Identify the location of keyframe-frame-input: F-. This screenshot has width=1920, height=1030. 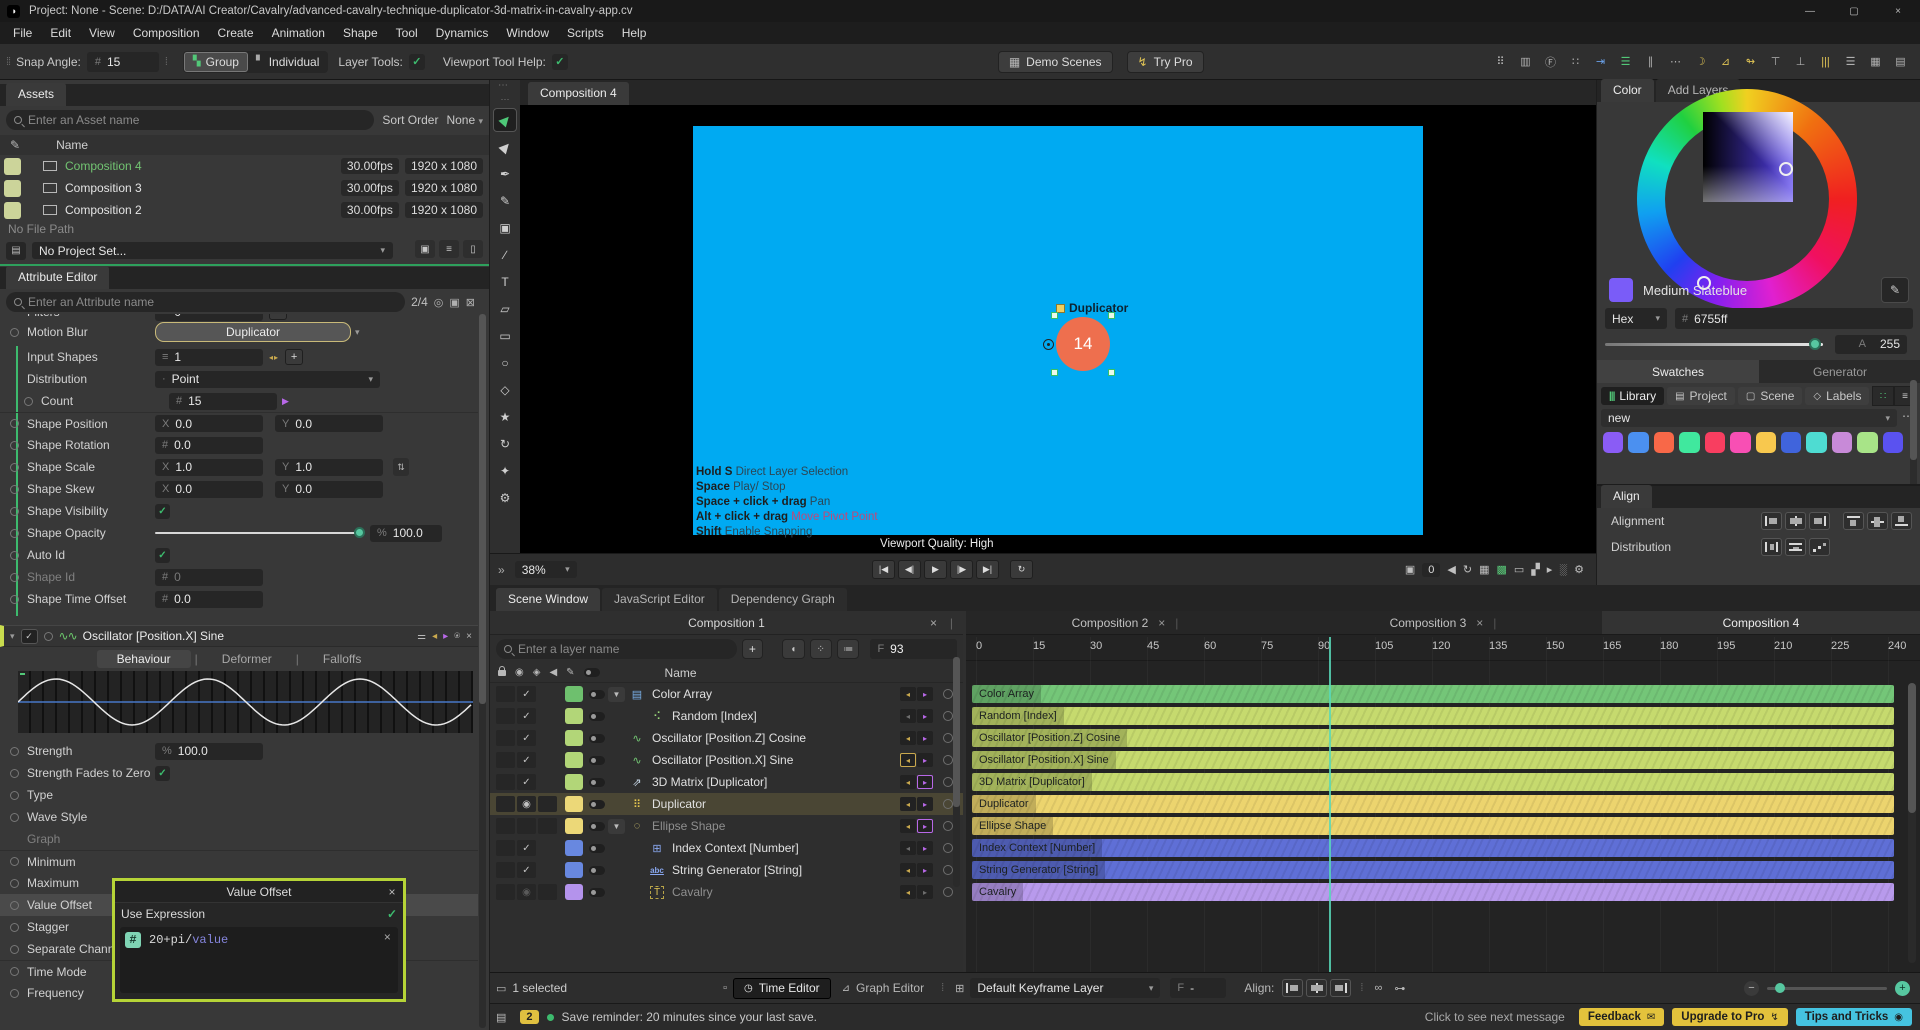
(1198, 988).